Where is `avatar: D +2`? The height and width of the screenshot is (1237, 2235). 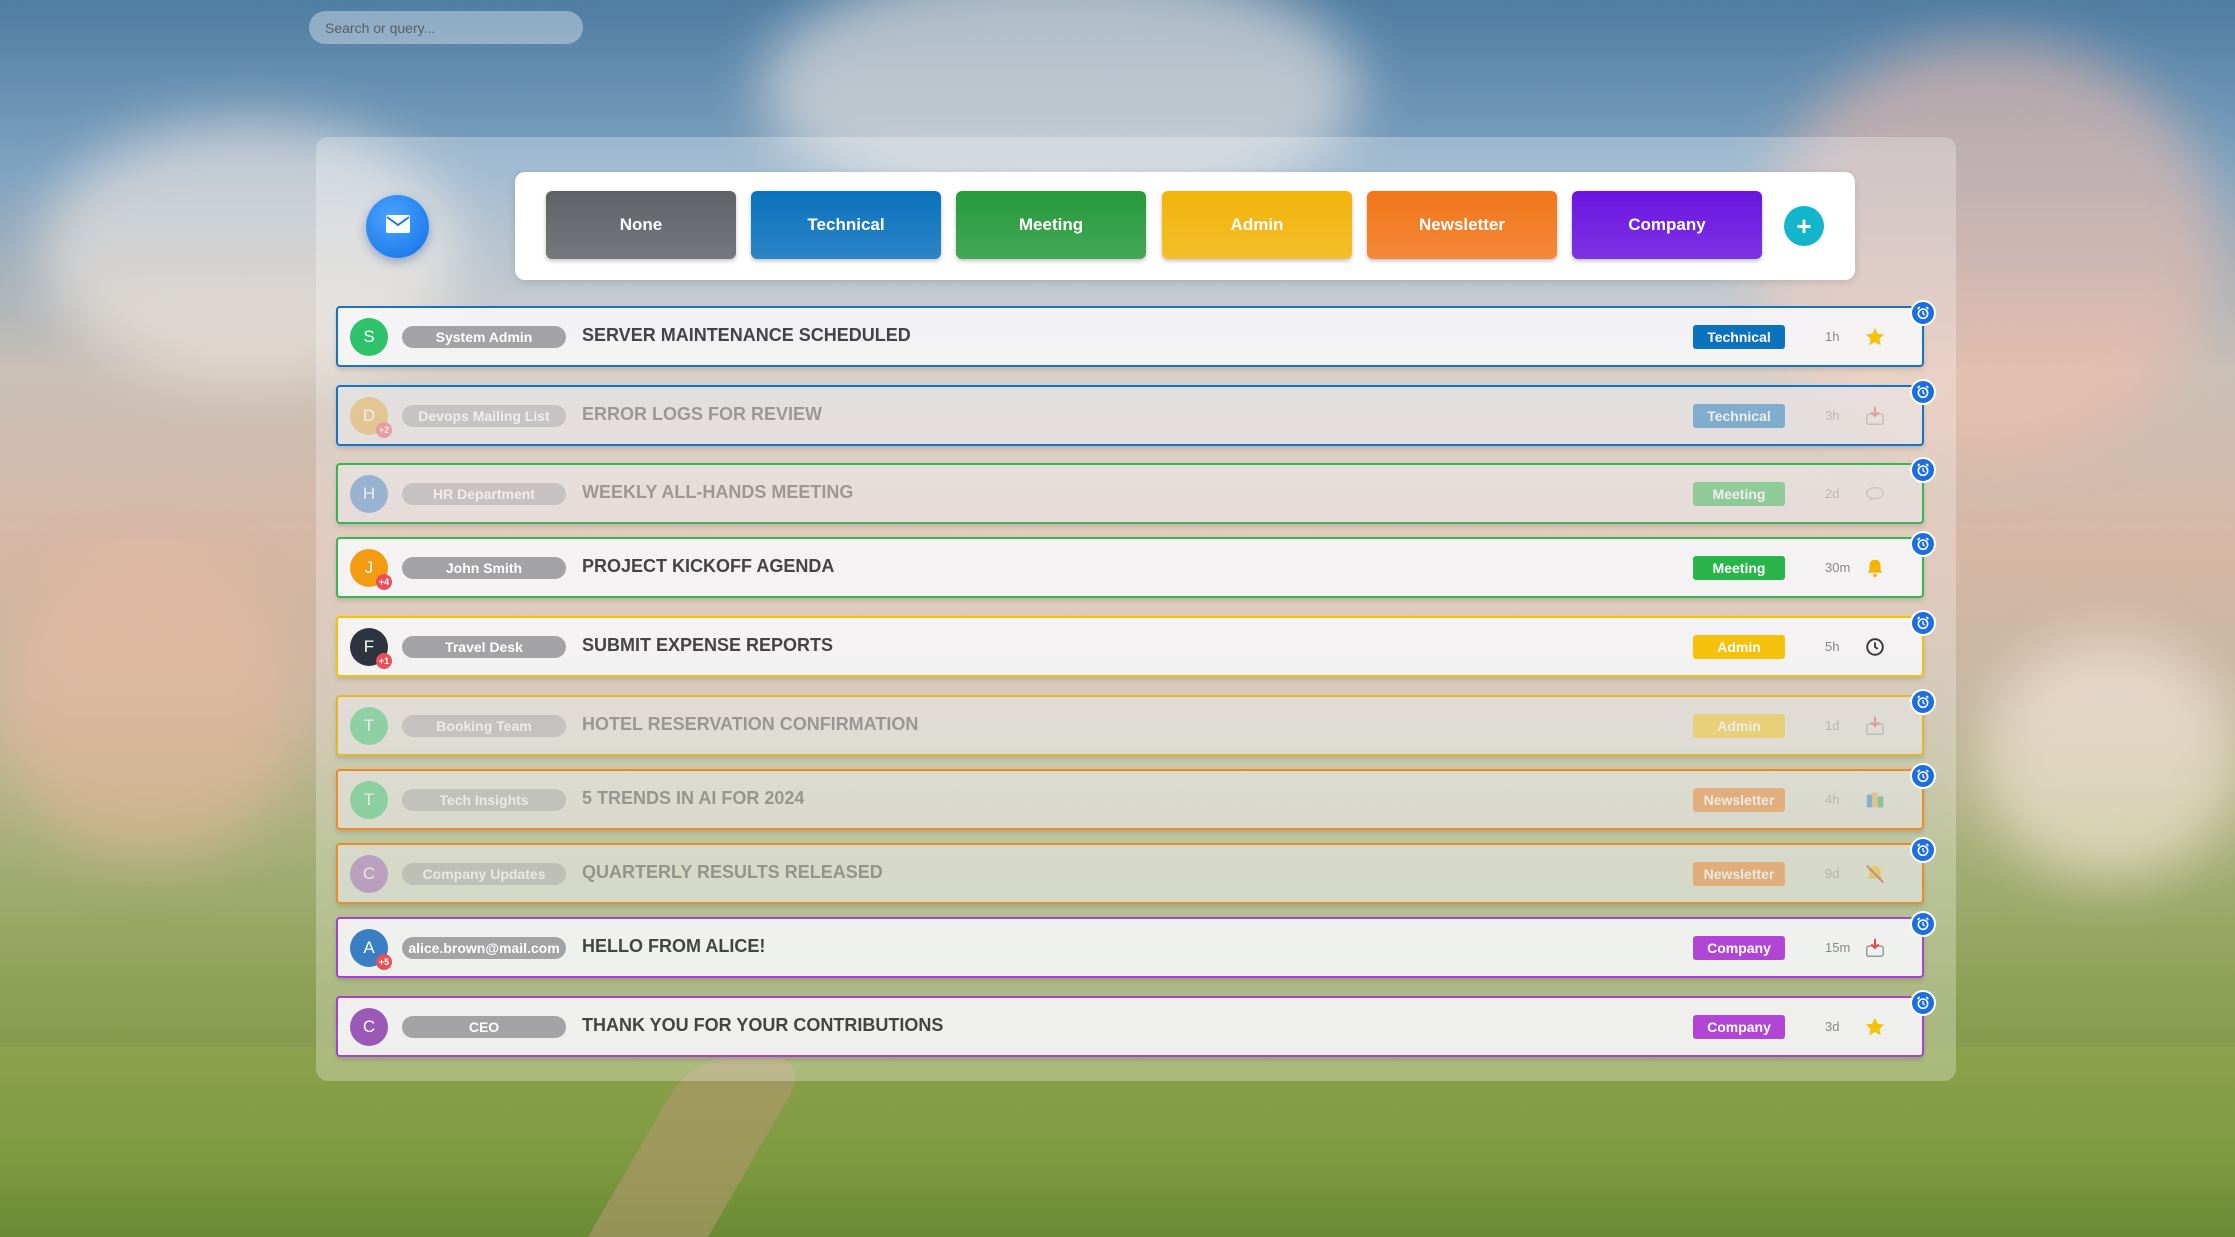 avatar: D +2 is located at coordinates (371, 417).